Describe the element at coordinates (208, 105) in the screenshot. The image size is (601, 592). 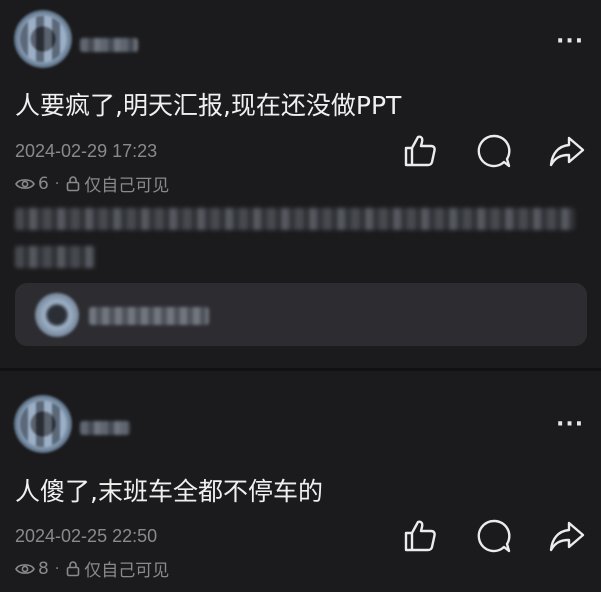
I see `post-text: 人要疯了,明天汇报,现在还没做PPT` at that location.